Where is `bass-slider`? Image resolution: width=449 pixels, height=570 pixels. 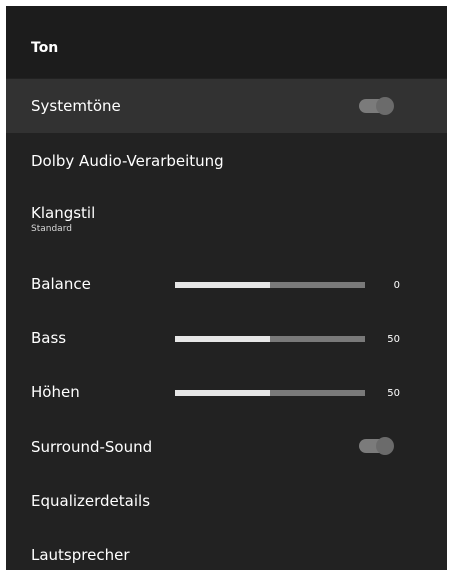
bass-slider is located at coordinates (270, 339).